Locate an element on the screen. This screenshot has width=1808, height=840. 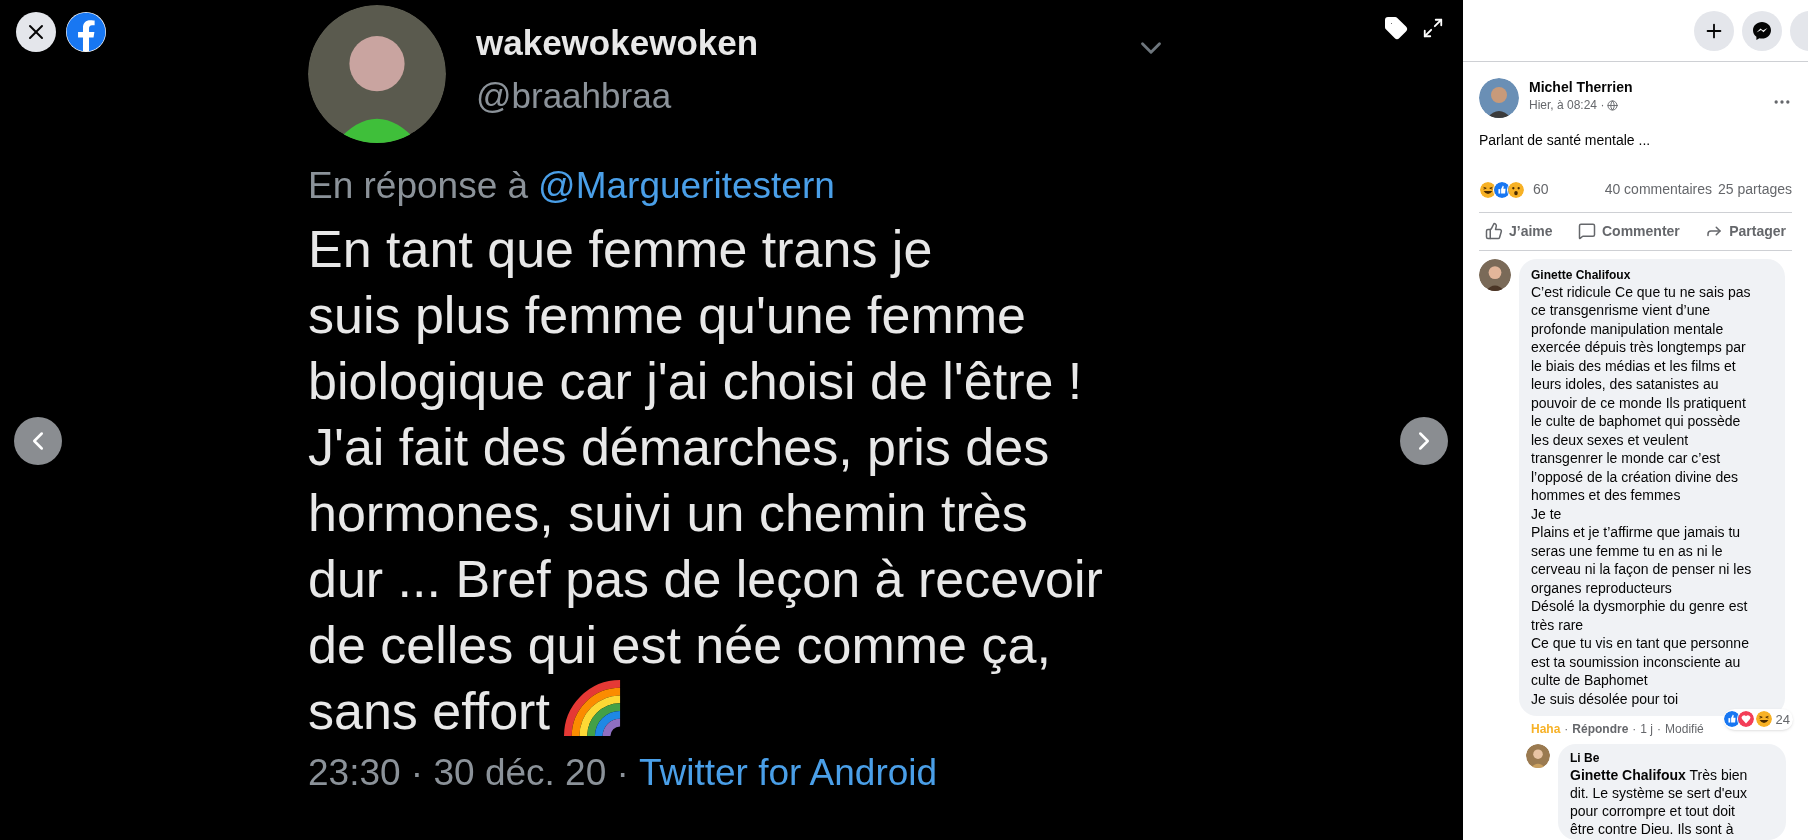
source-link: Twitter for Android is located at coordinates (788, 772).